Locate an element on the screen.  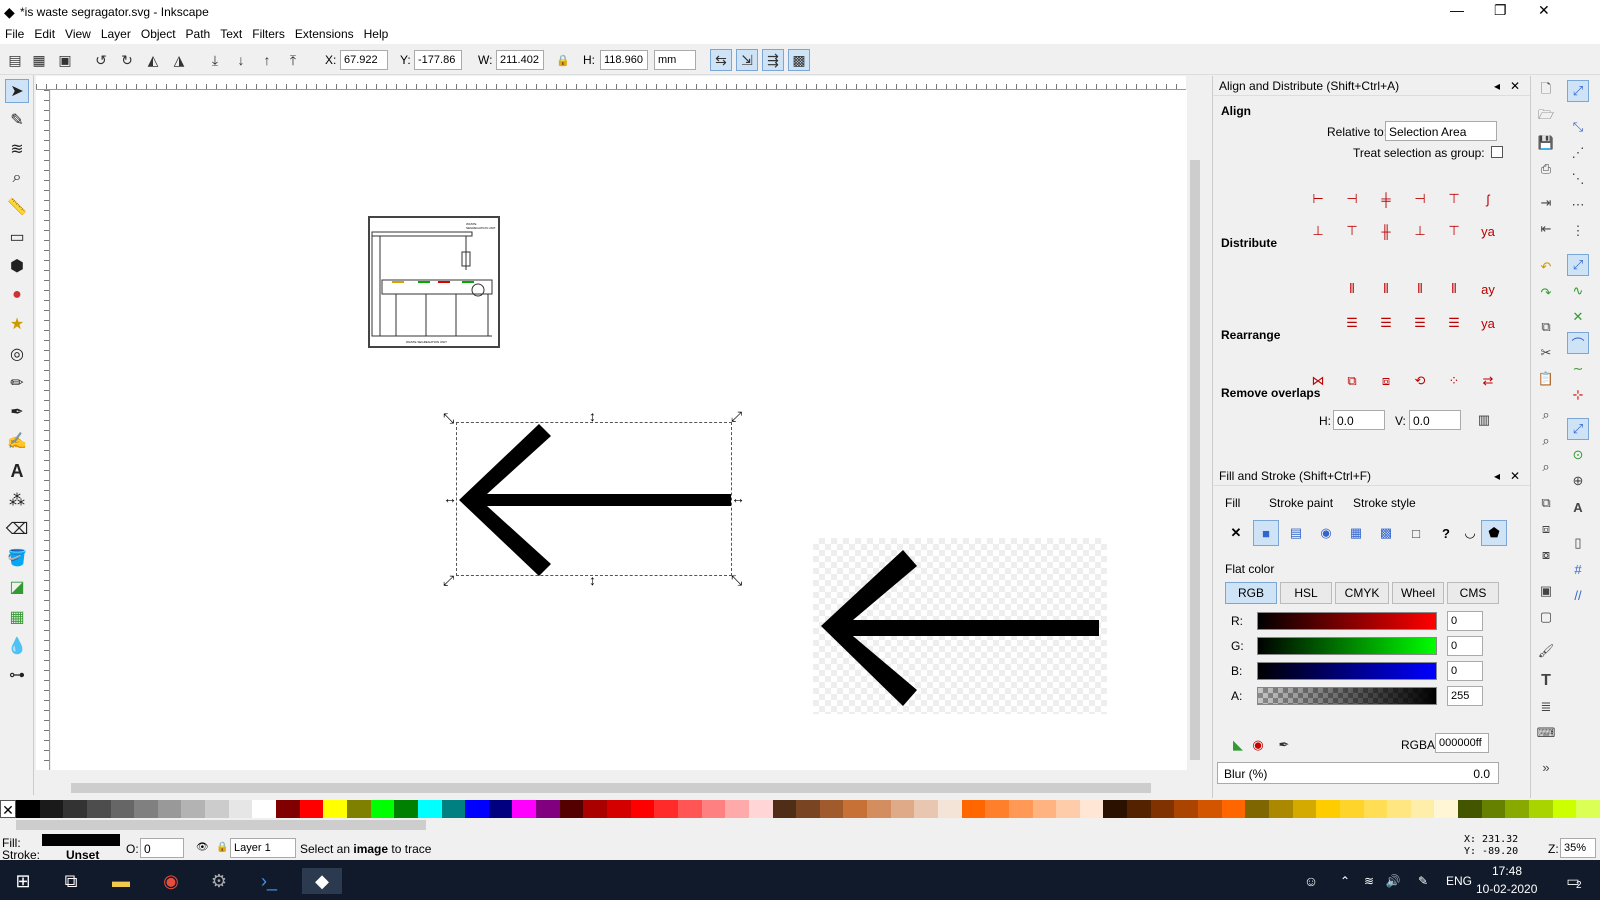
fill-stroke-dialog-icon: 🖌 is located at coordinates (1546, 651).